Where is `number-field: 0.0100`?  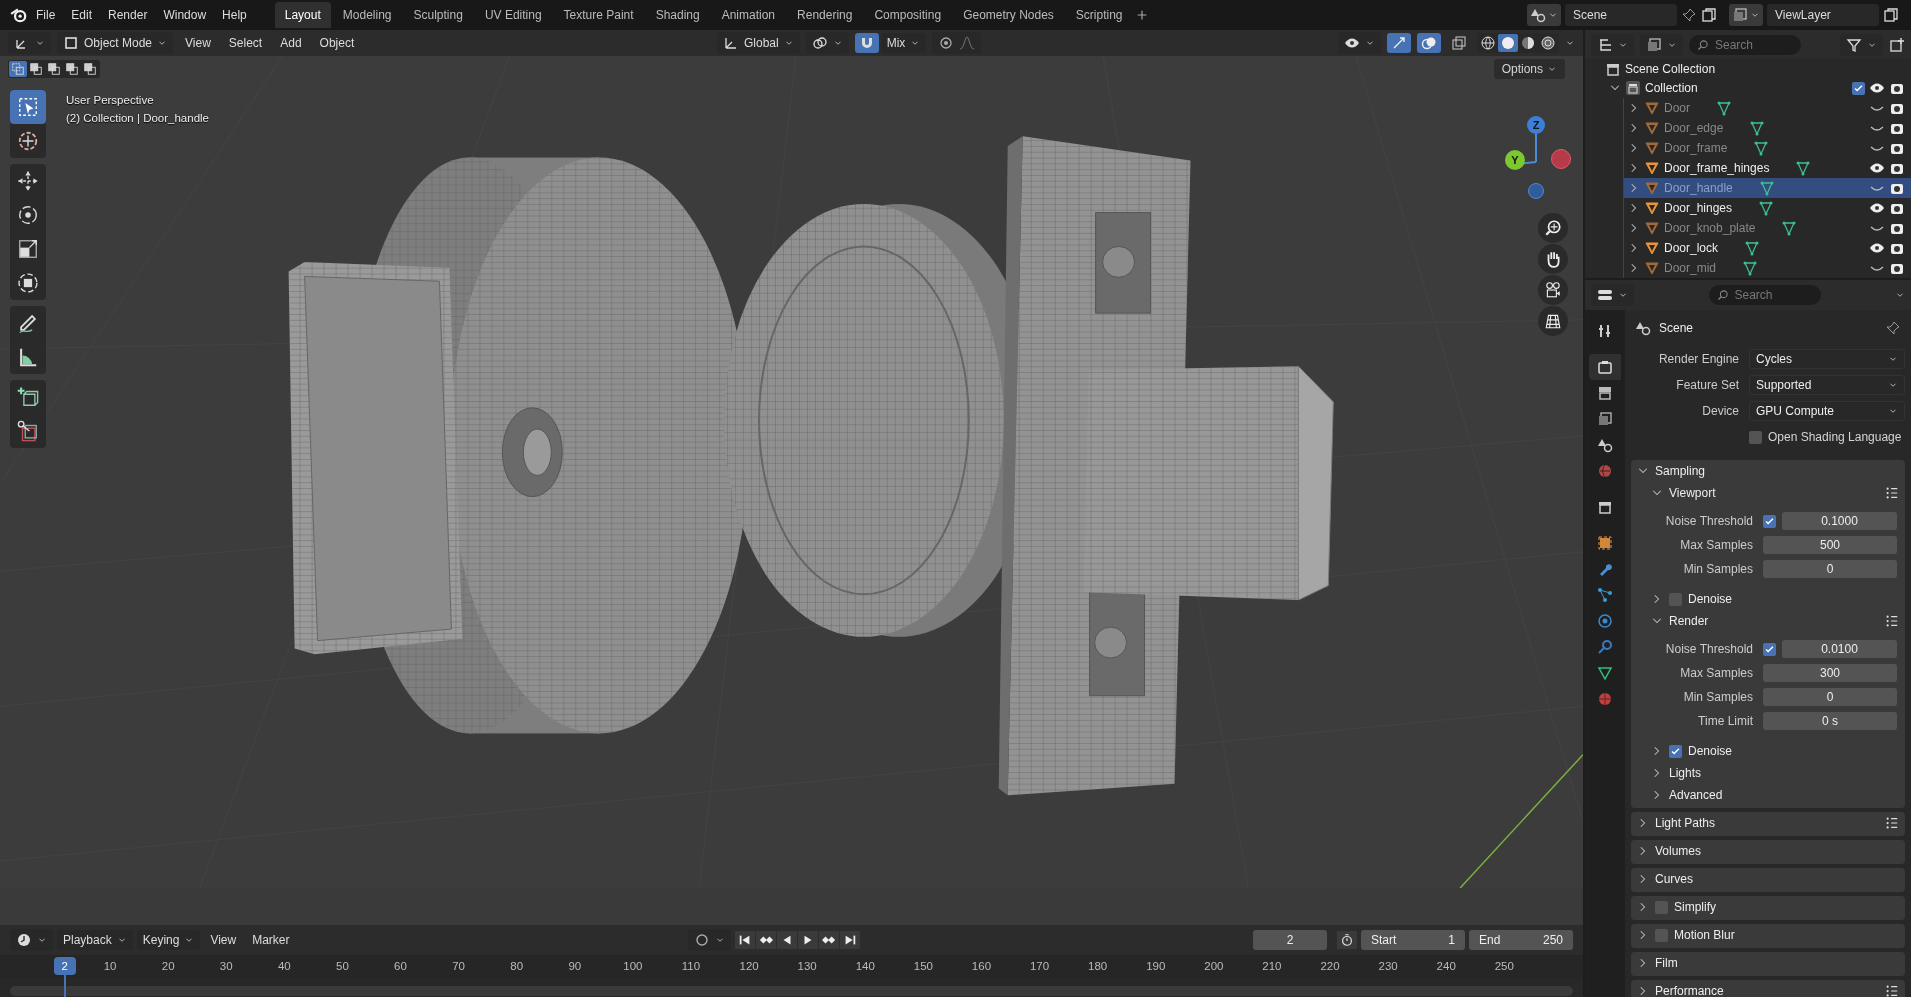 number-field: 0.0100 is located at coordinates (1839, 649).